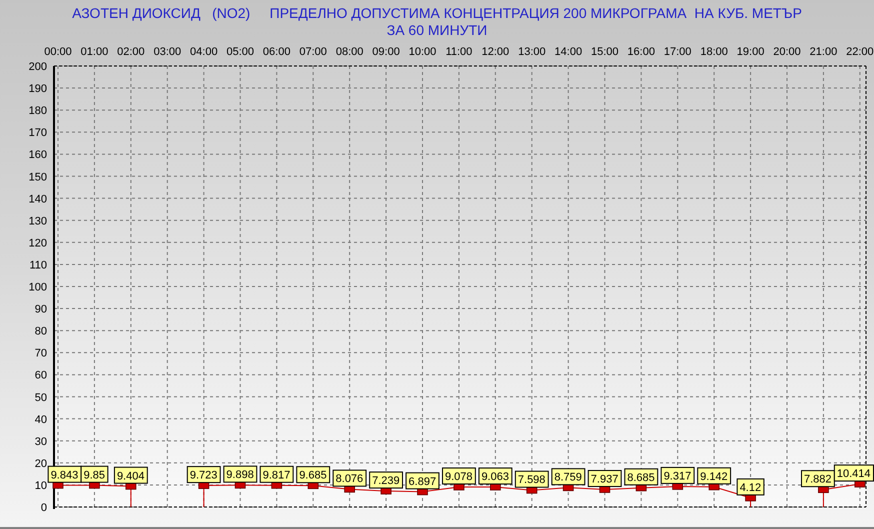 This screenshot has height=529, width=874. What do you see at coordinates (168, 52) in the screenshot?
I see `x-tick-label: 03:00` at bounding box center [168, 52].